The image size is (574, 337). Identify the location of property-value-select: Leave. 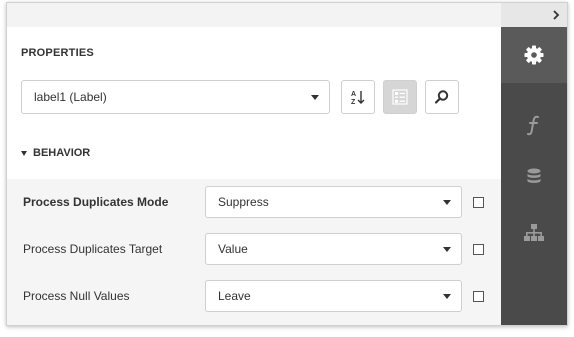
(333, 296).